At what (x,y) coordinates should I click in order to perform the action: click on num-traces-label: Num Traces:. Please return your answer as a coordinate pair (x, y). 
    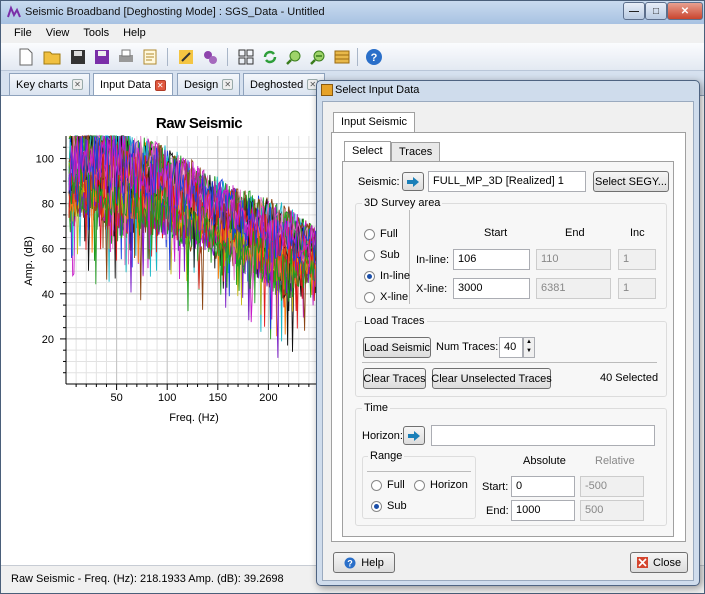
    Looking at the image, I should click on (467, 347).